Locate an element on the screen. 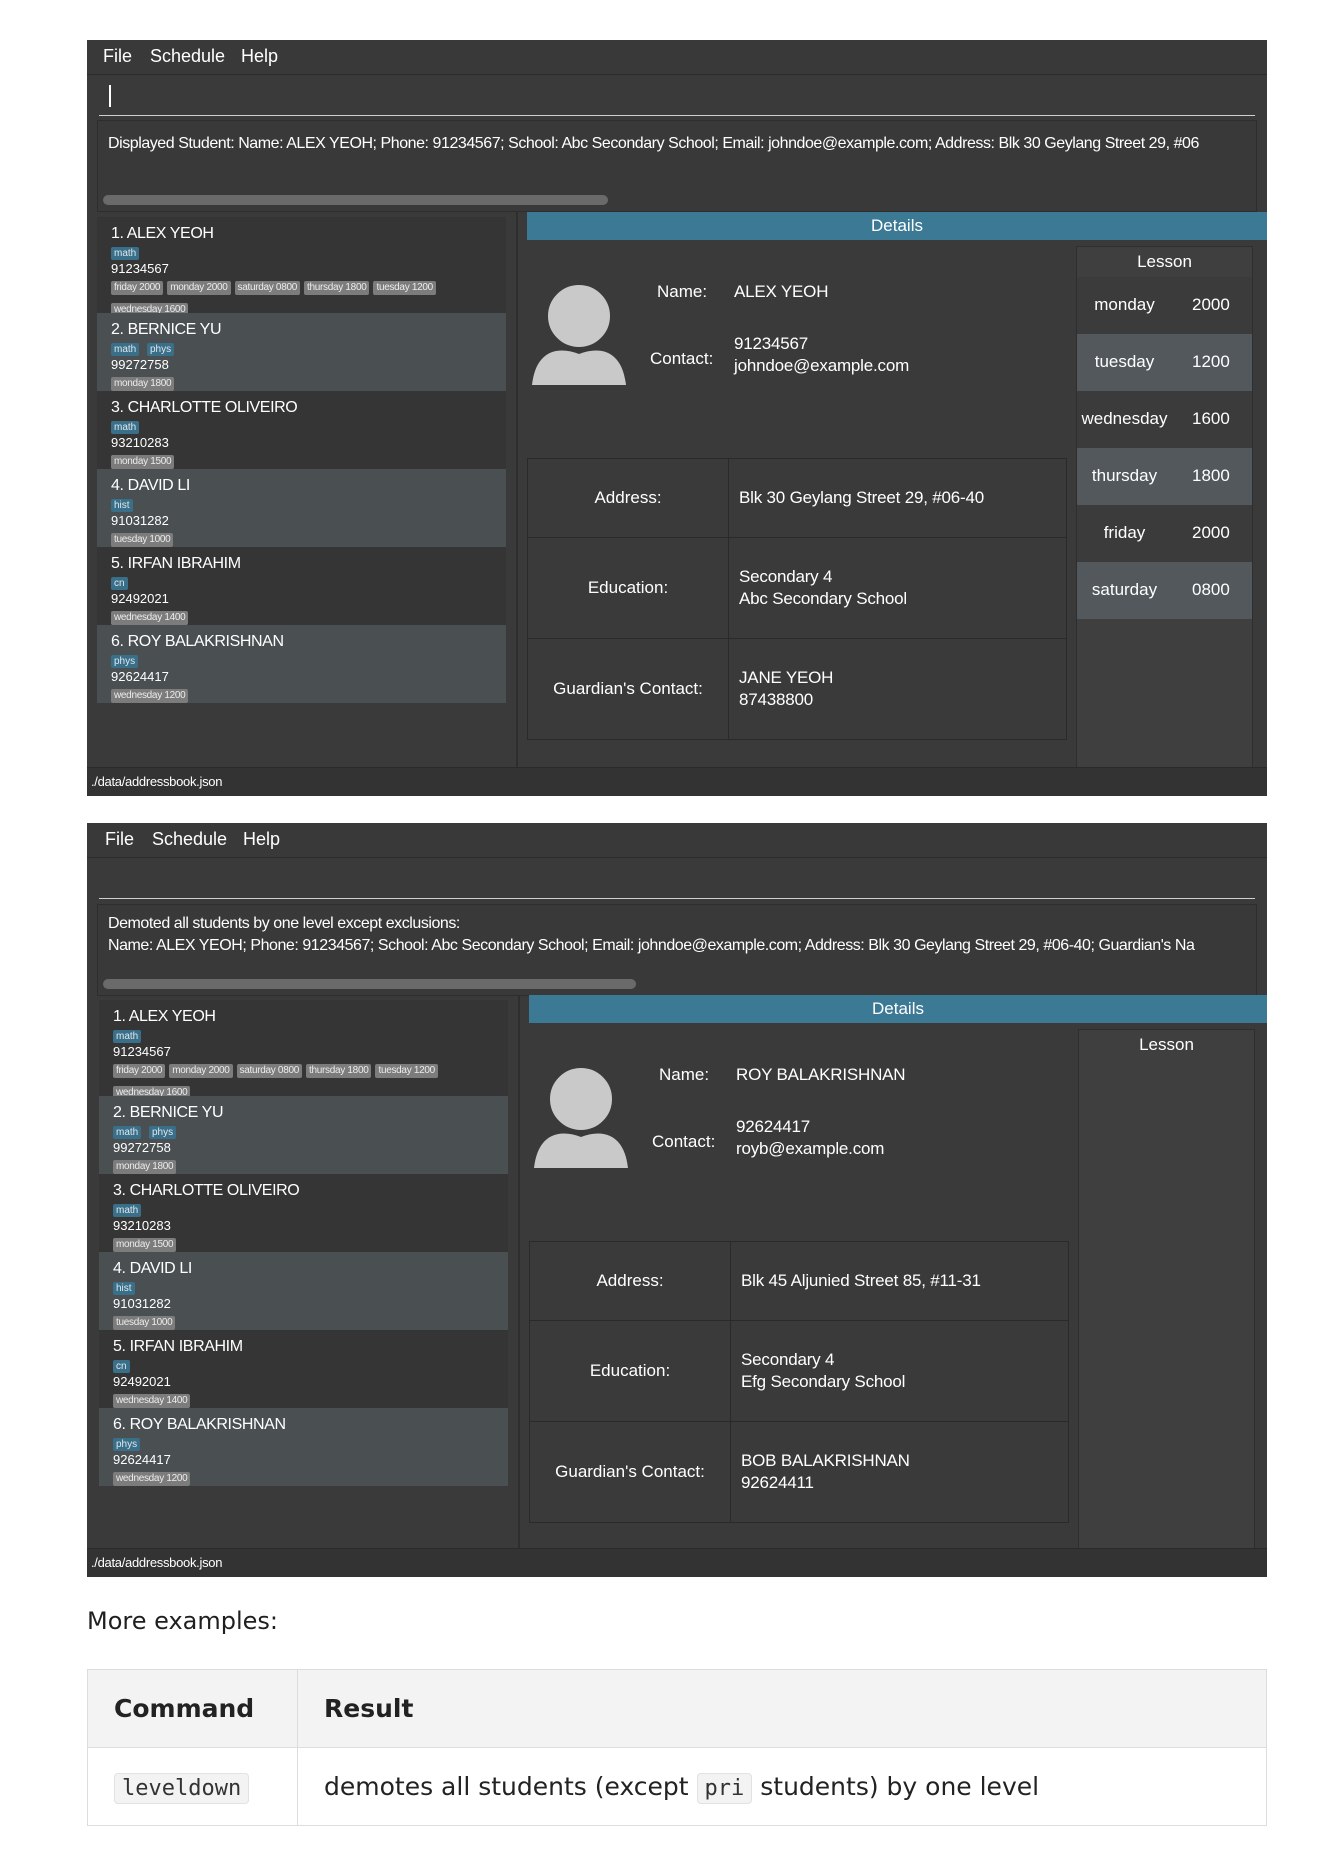 Image resolution: width=1320 pixels, height=1852 pixels. command-cell: leveldown is located at coordinates (192, 1786).